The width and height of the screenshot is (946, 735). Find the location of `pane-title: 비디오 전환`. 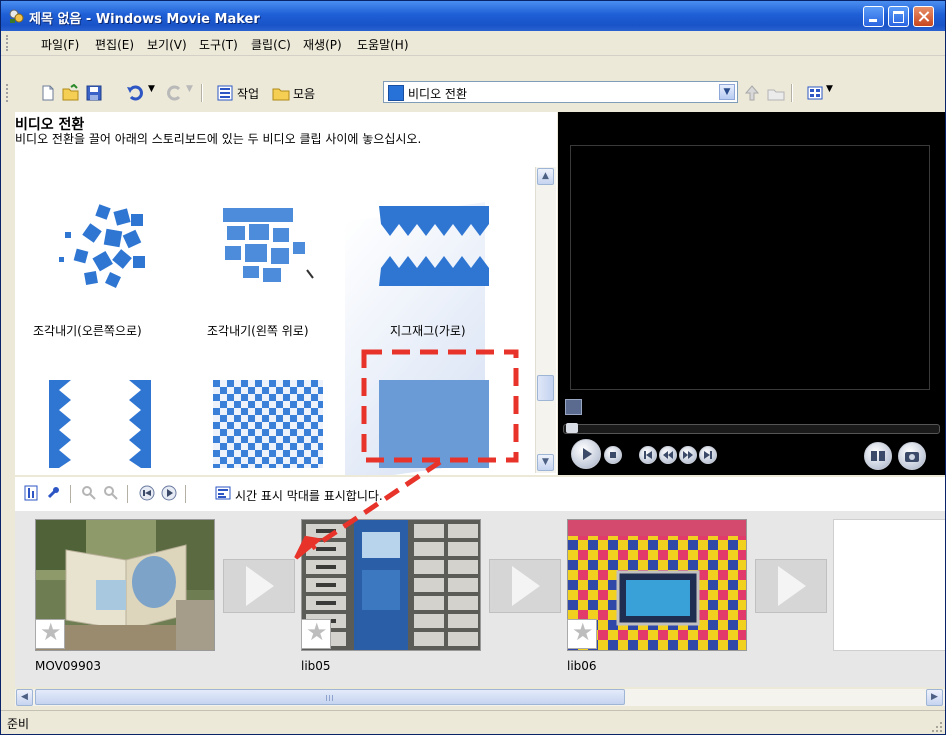

pane-title: 비디오 전환 is located at coordinates (50, 125).